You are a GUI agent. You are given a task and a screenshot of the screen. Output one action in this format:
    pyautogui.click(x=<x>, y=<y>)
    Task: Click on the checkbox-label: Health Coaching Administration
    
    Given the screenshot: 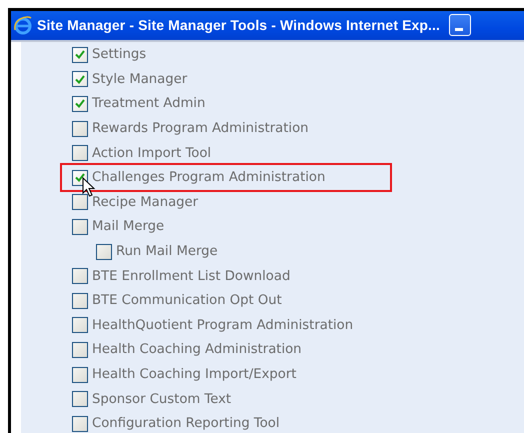 What is the action you would take?
    pyautogui.click(x=197, y=350)
    